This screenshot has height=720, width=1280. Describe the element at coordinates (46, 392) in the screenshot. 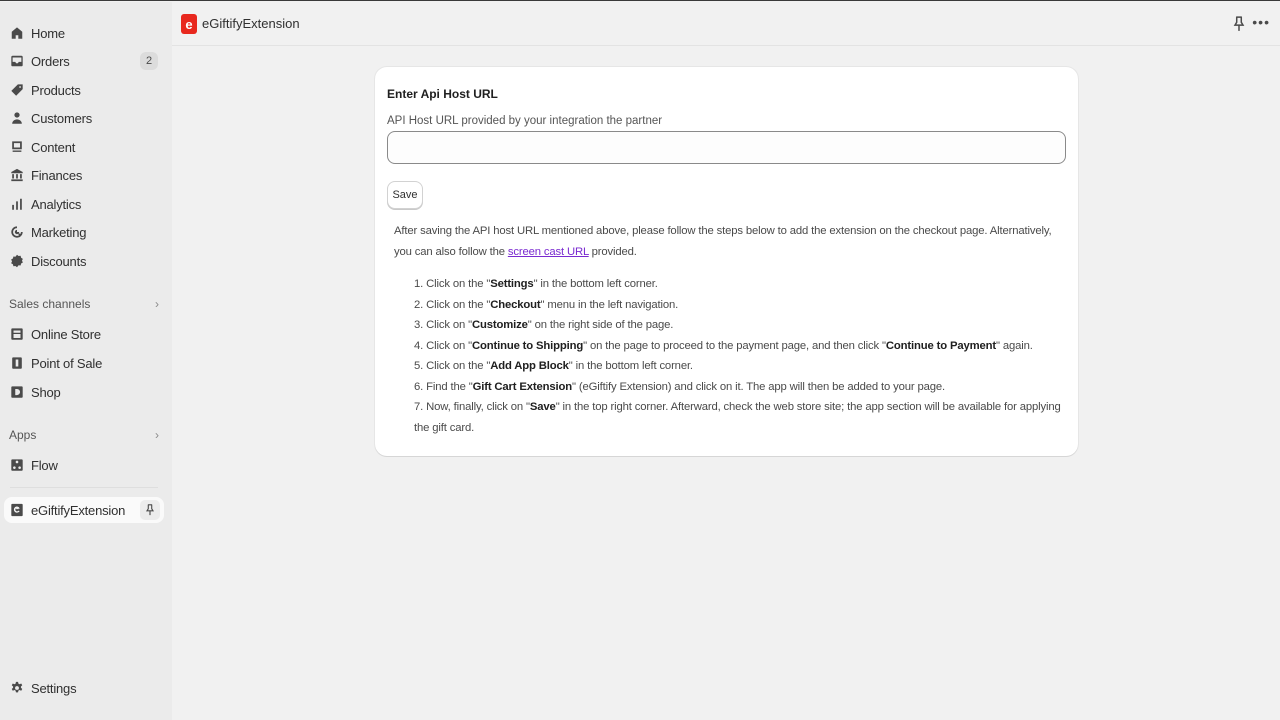

I see `sidebar-item-label: Shop` at that location.